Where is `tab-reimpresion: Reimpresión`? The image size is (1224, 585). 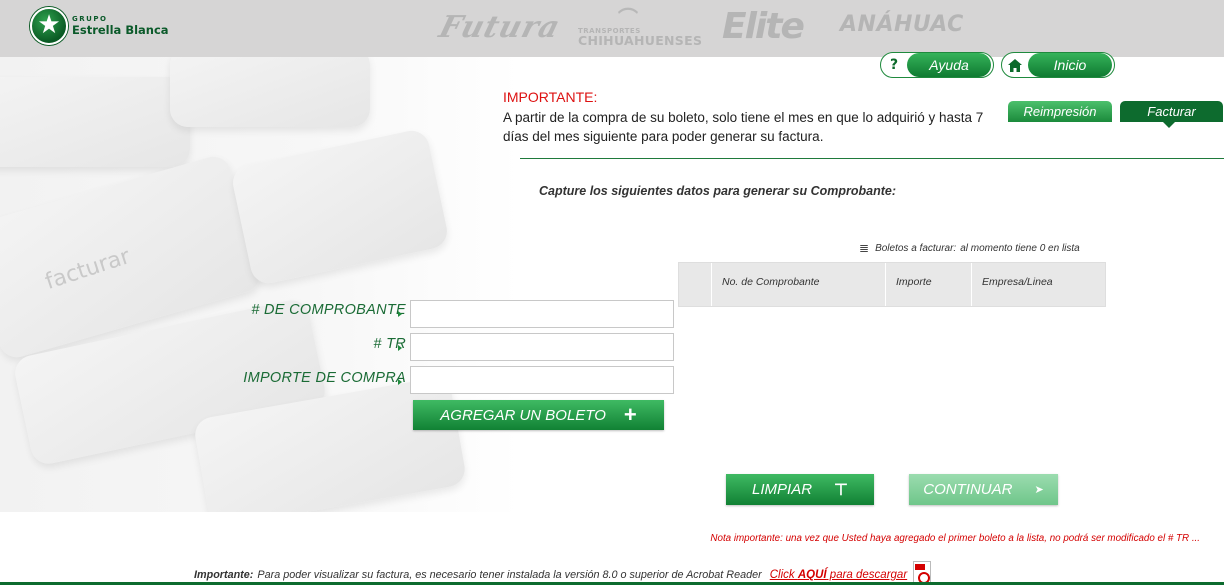 tab-reimpresion: Reimpresión is located at coordinates (1060, 111).